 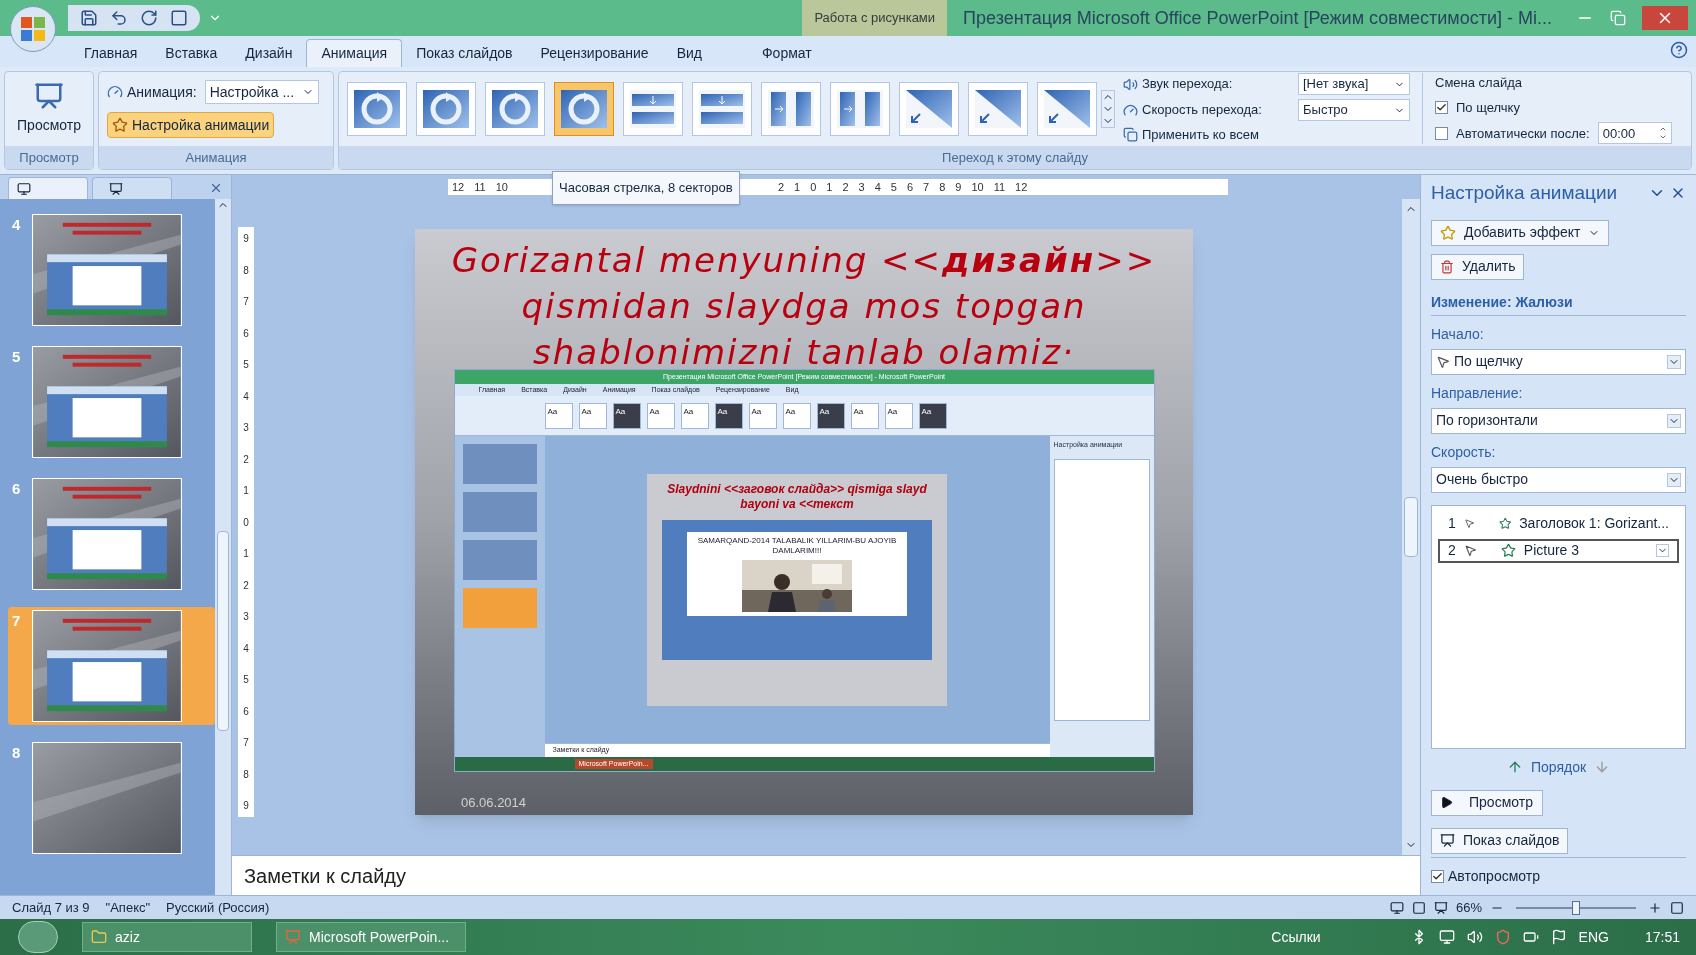 What do you see at coordinates (1618, 18) in the screenshot?
I see `restore-icon` at bounding box center [1618, 18].